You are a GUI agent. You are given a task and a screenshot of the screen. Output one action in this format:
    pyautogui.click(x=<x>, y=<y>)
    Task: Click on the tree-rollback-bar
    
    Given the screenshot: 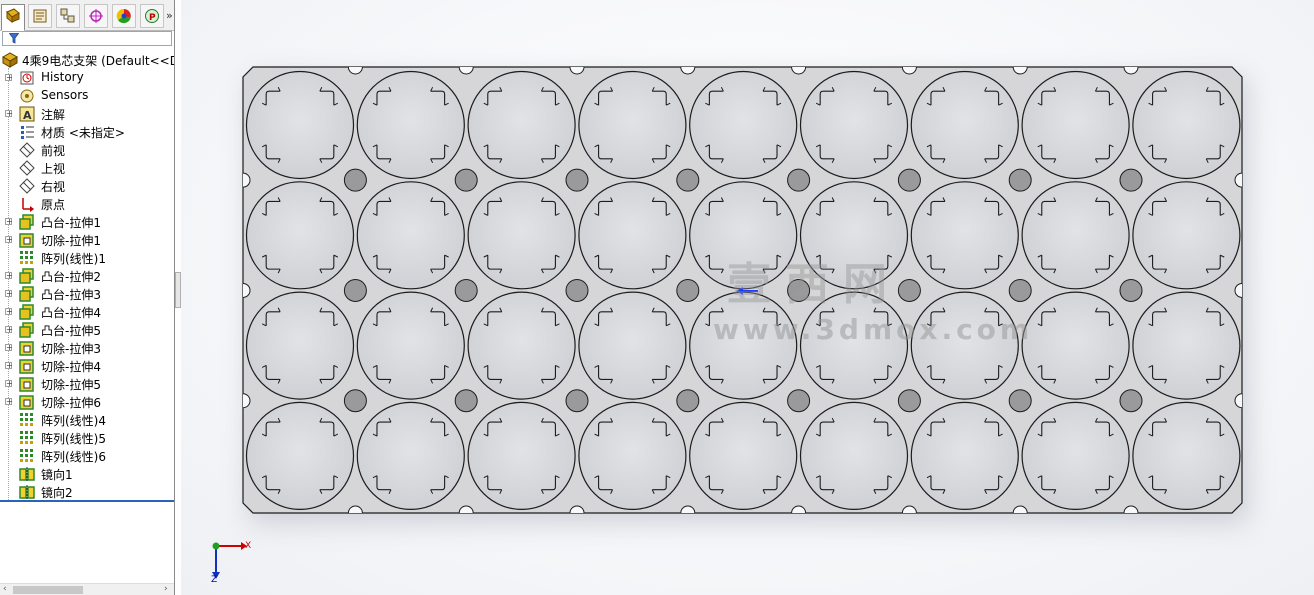 What is the action you would take?
    pyautogui.click(x=87, y=501)
    